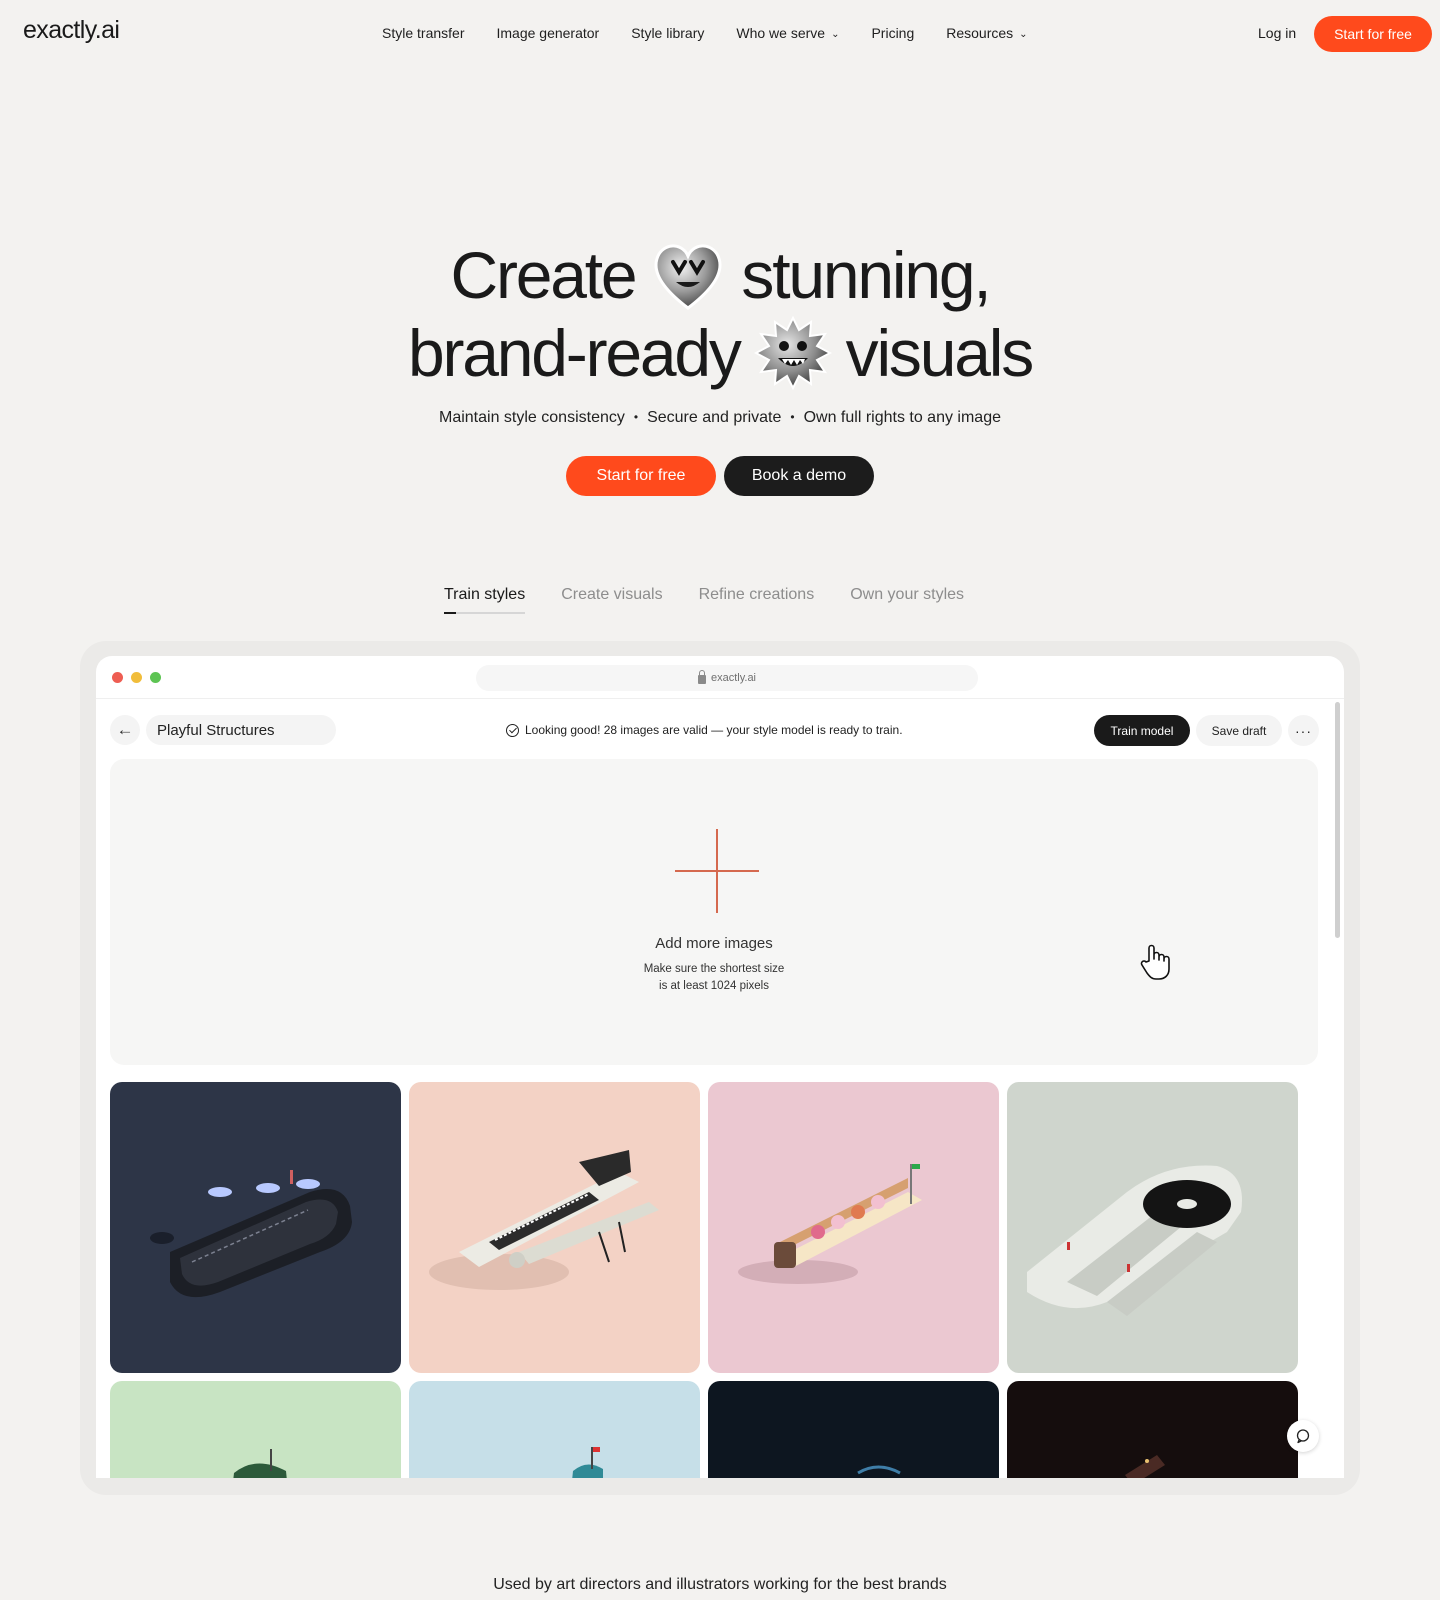 This screenshot has width=1440, height=1600. I want to click on monster-sticker-icon, so click(792, 353).